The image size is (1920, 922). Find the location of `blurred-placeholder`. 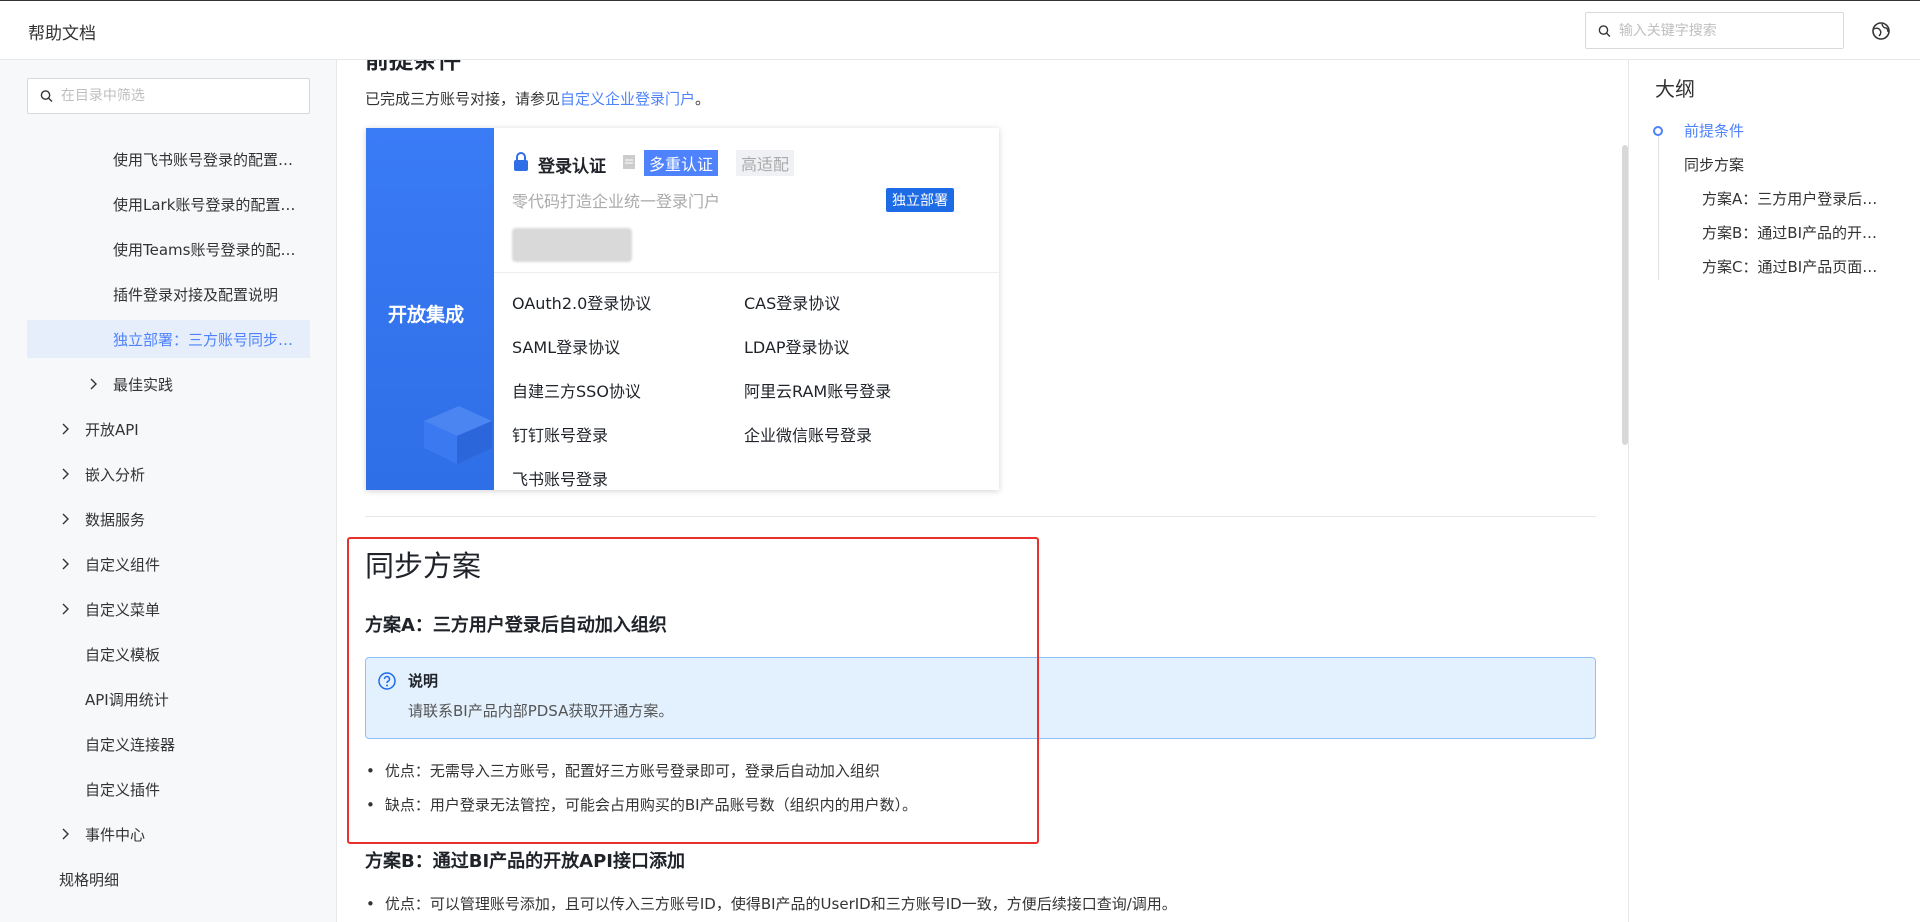

blurred-placeholder is located at coordinates (572, 245).